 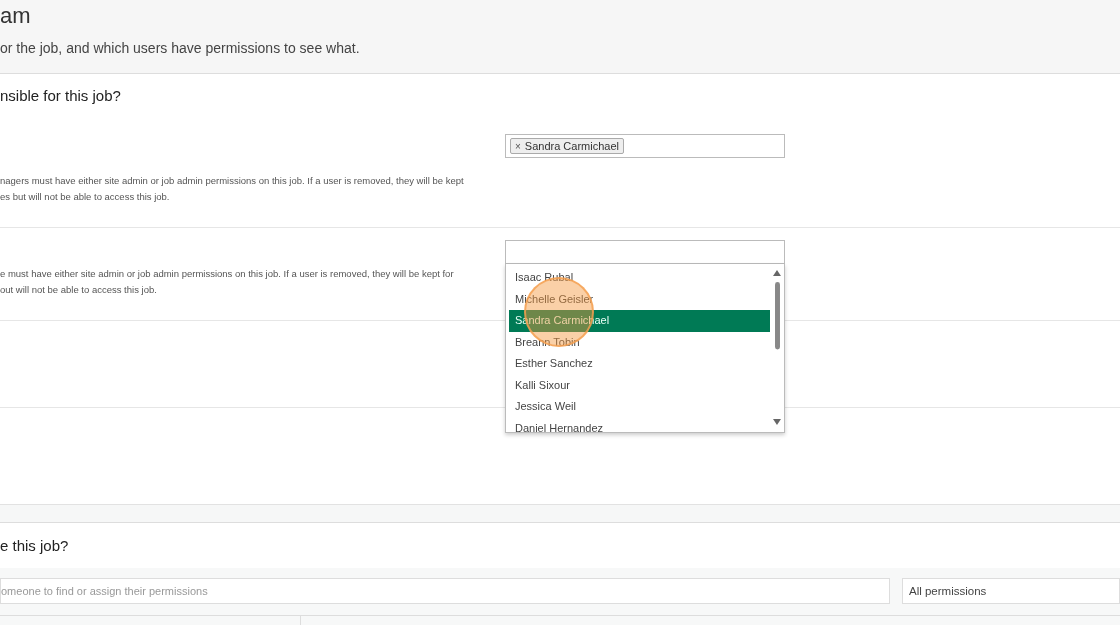 I want to click on help-text: es but will not be able to access this job., so click(x=85, y=197).